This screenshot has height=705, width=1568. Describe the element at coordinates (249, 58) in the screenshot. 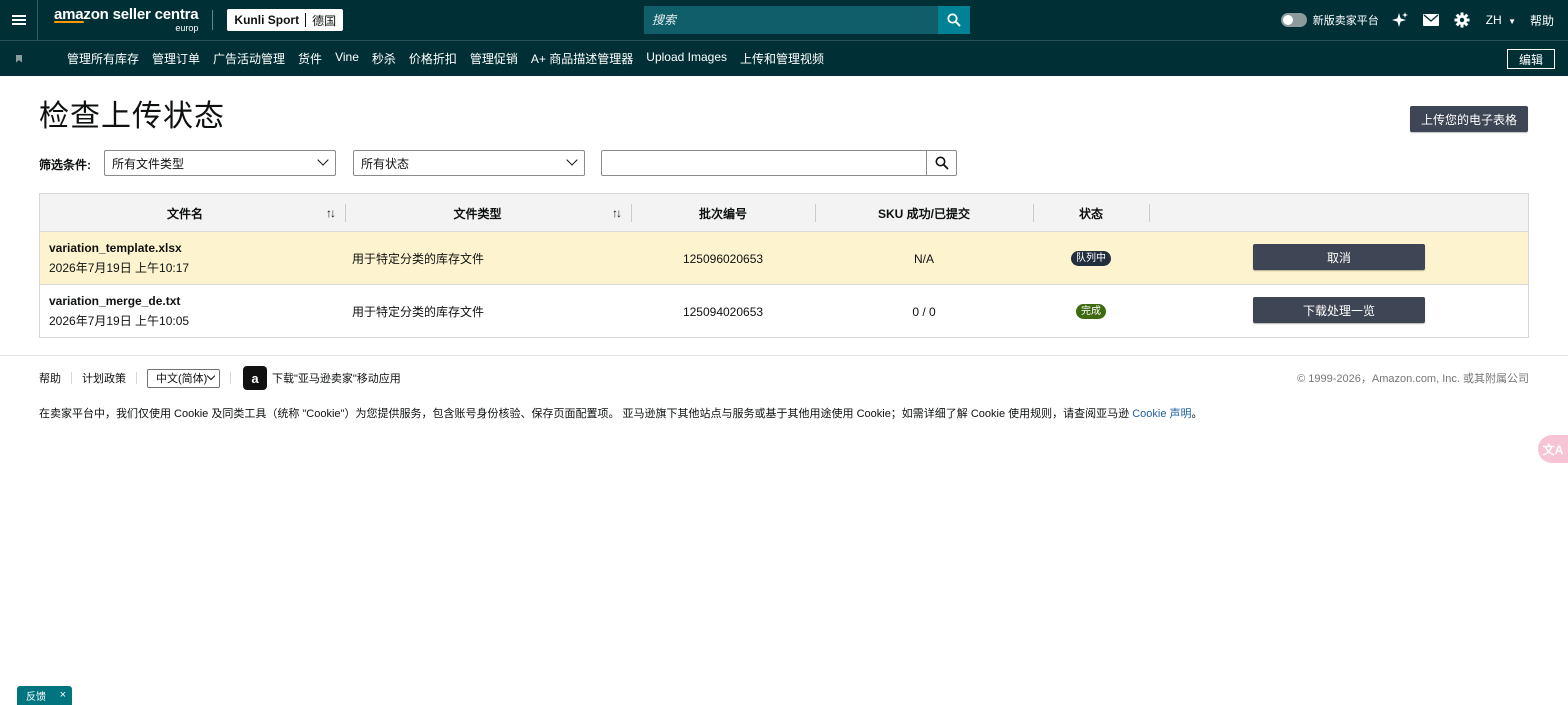

I see `nav-item-campaign-manager: 广告活动管理` at that location.